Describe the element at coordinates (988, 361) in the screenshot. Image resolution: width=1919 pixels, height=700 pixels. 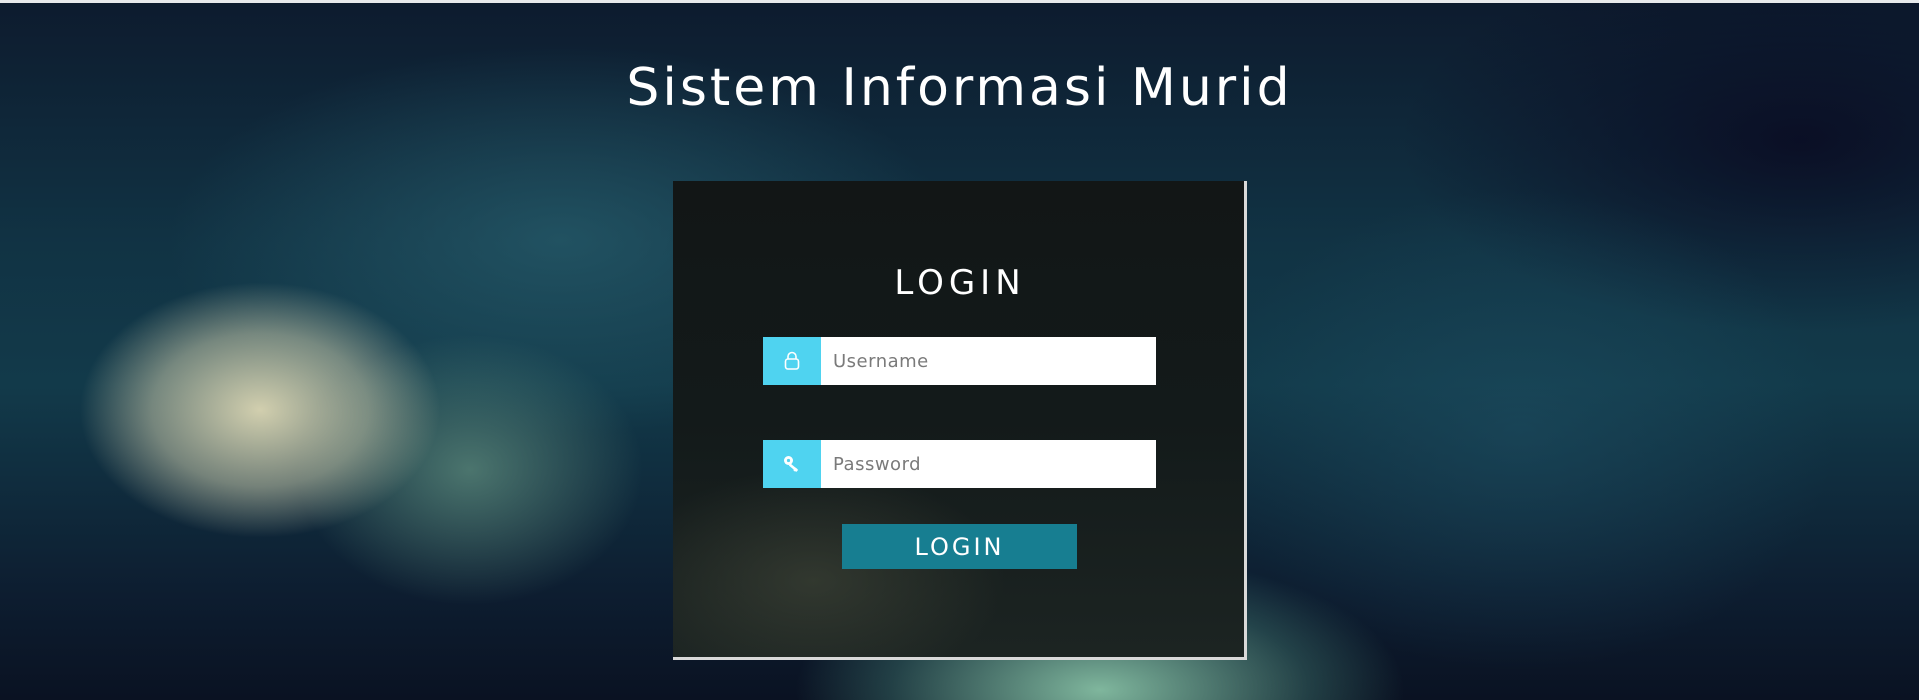
I see `username-input` at that location.